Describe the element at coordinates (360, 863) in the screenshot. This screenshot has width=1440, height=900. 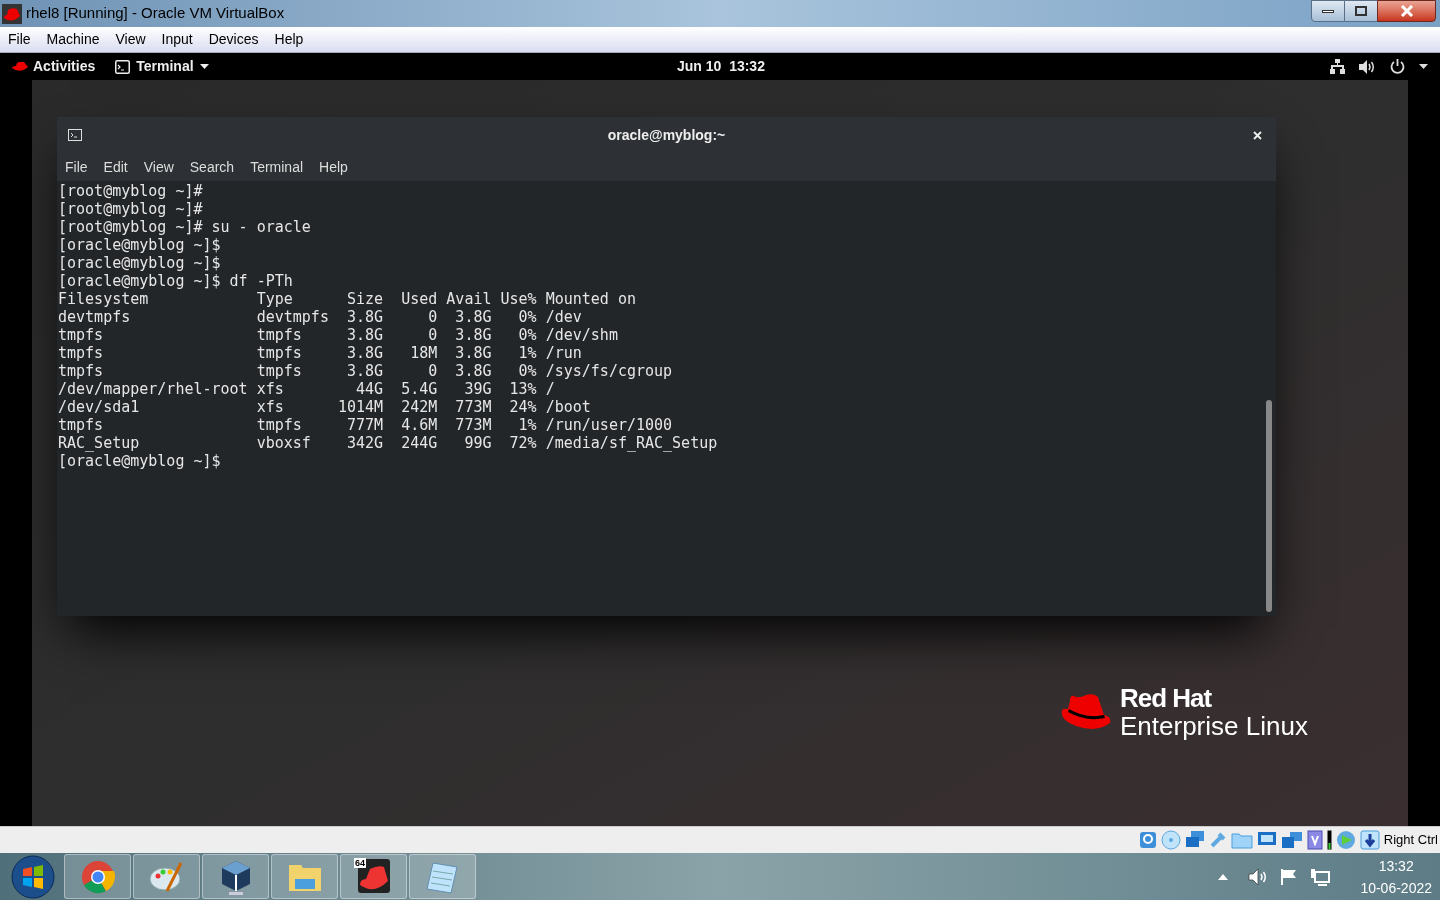
I see `badge-label: 64` at that location.